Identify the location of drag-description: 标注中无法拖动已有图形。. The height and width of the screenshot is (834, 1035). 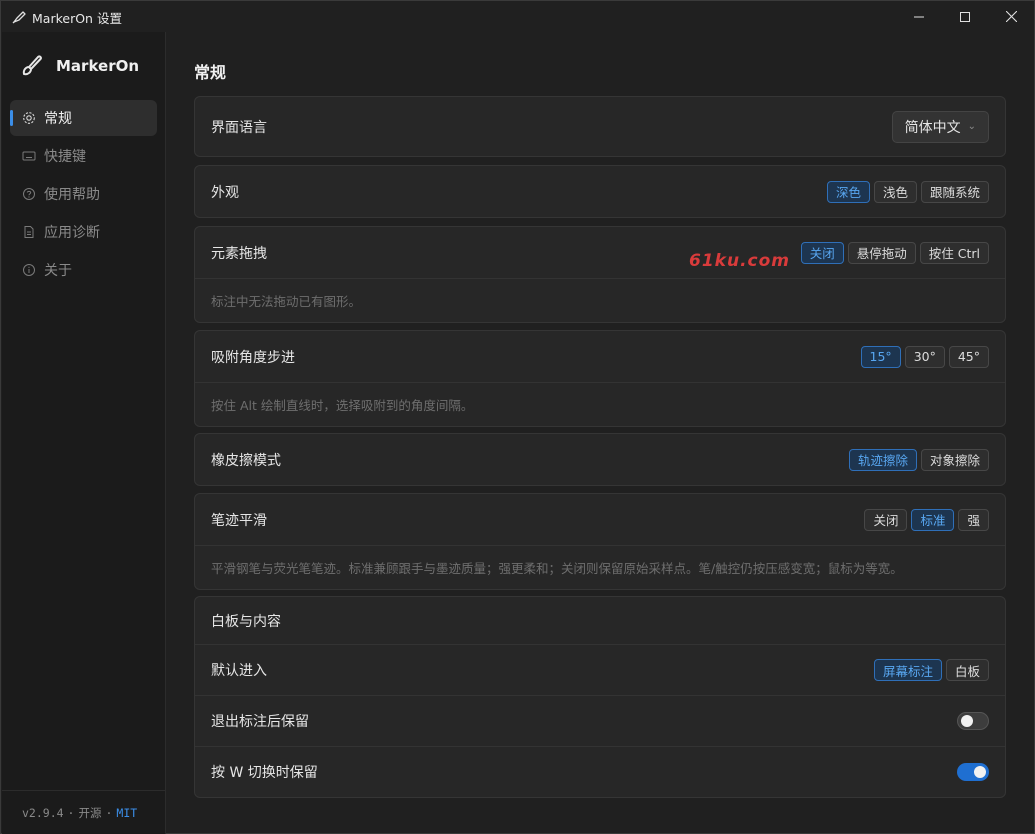
(600, 300).